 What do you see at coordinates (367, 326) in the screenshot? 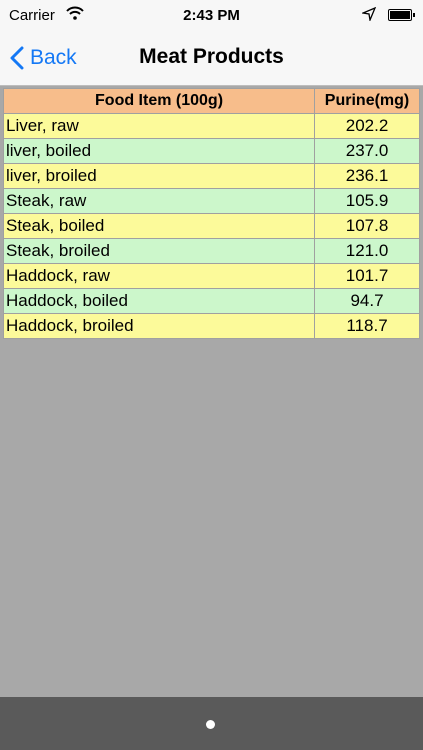
I see `purine-cell: 118.7` at bounding box center [367, 326].